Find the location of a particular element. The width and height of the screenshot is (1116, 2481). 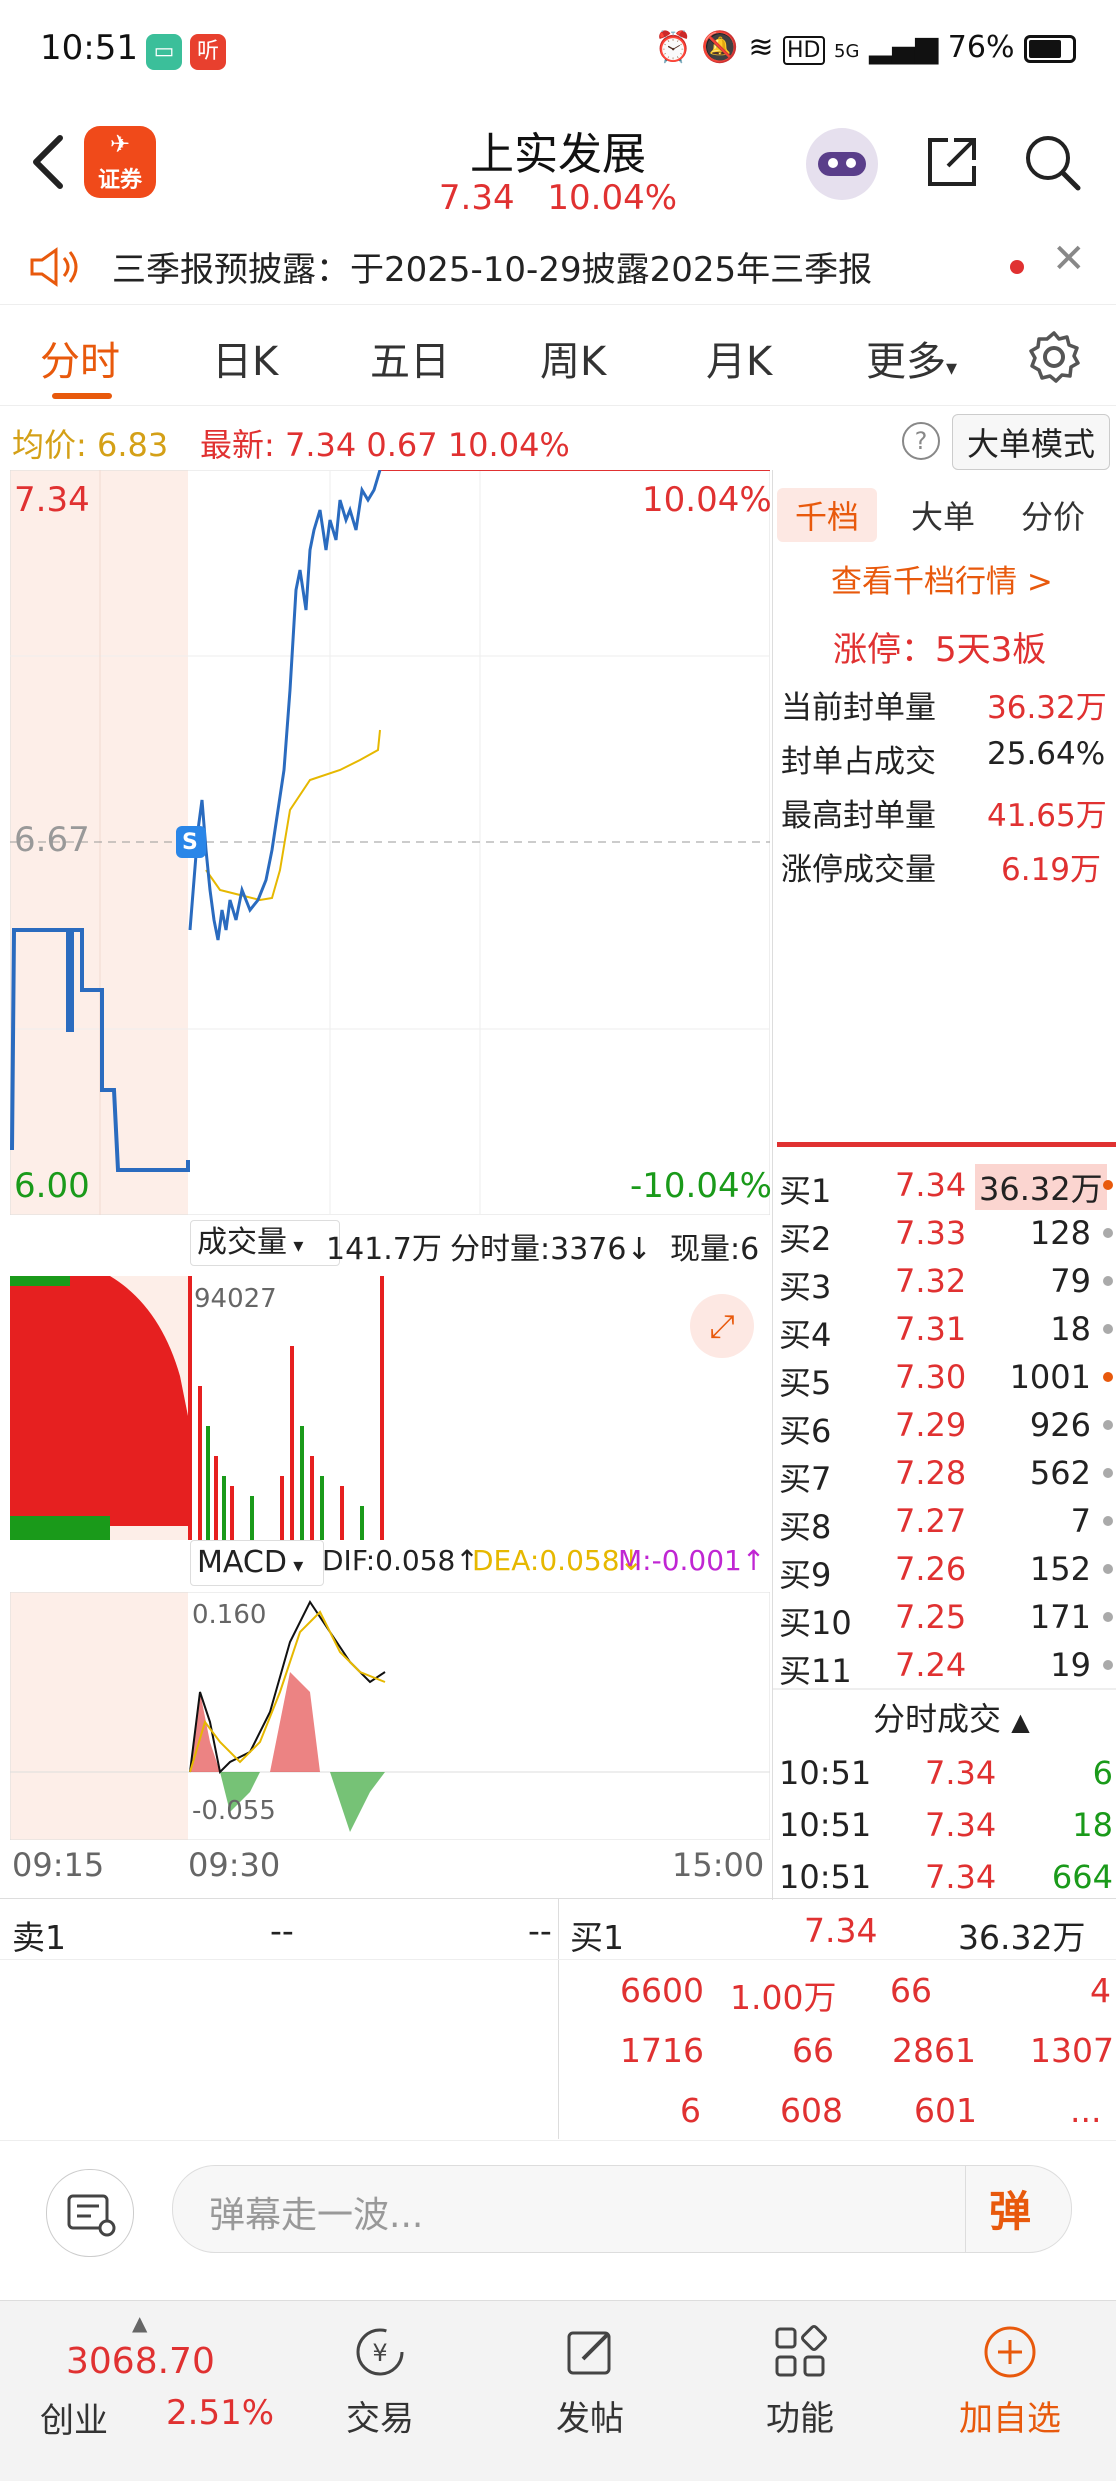

tab-weekly-k: 周K is located at coordinates (573, 358).